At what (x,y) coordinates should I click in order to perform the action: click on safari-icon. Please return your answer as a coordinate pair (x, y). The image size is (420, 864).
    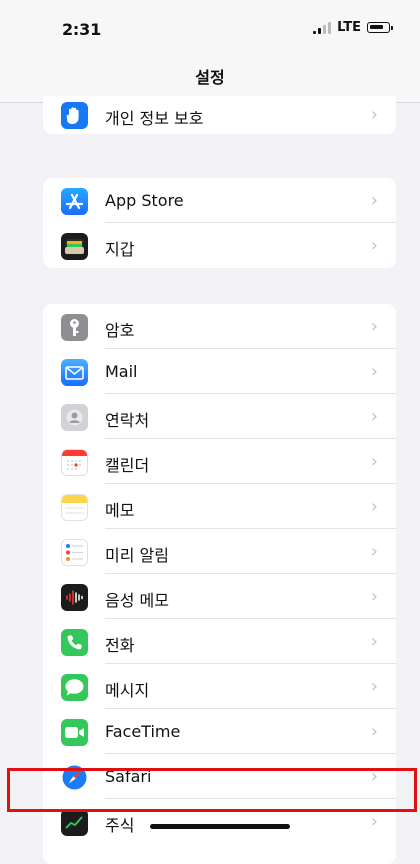
    Looking at the image, I should click on (74, 777).